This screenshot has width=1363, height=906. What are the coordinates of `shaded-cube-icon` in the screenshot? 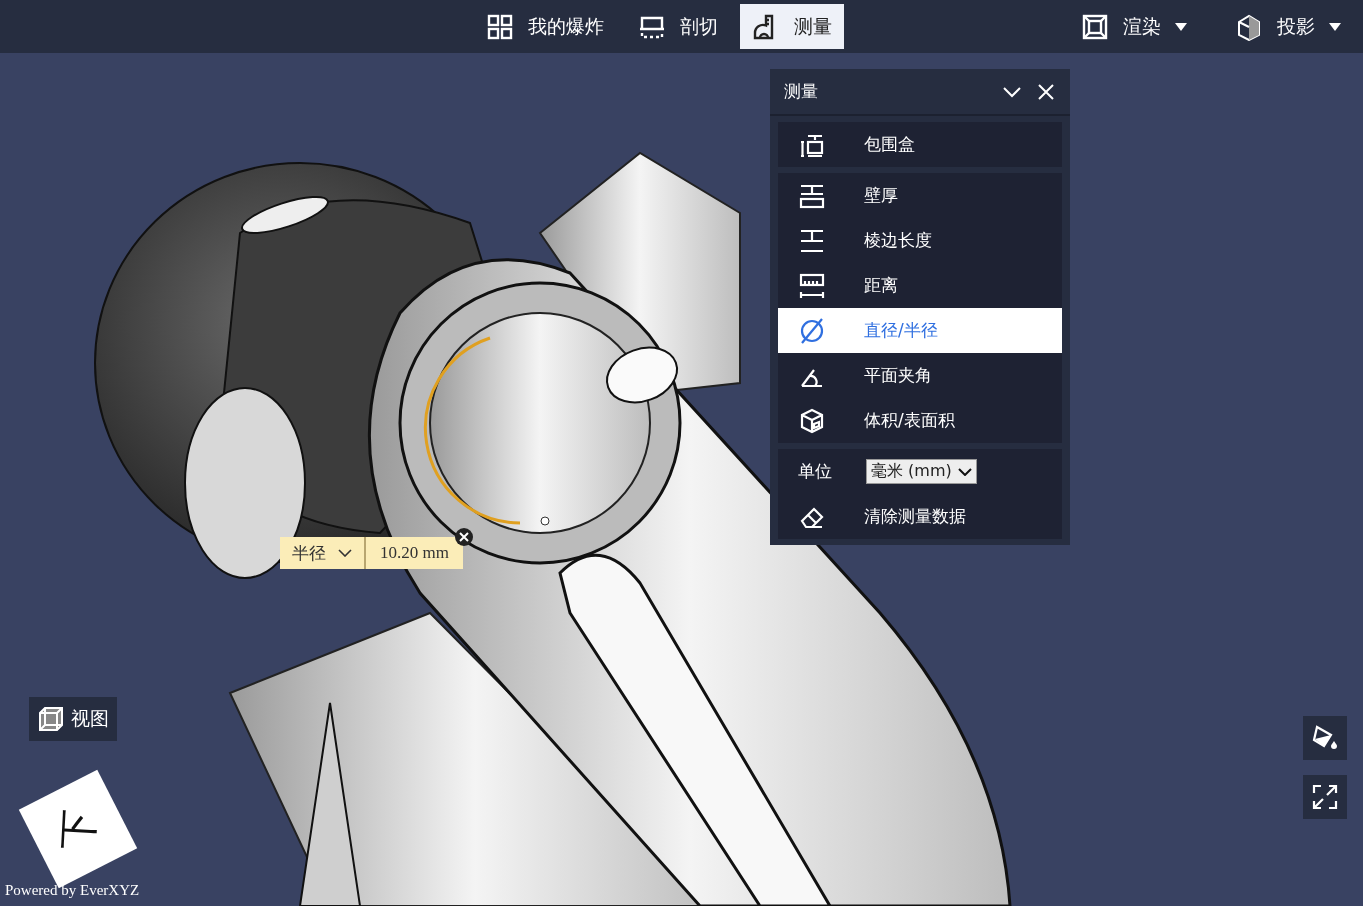 It's located at (1249, 26).